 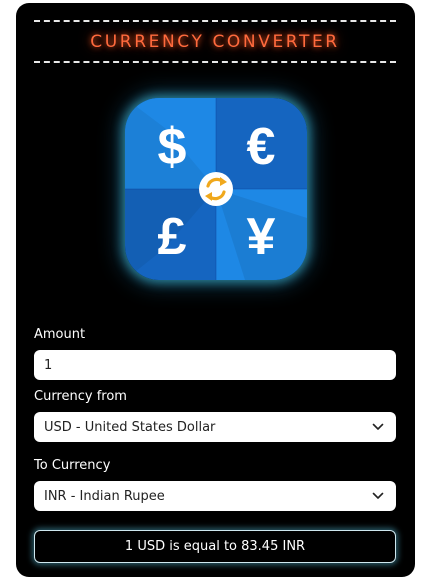 I want to click on swap-icon, so click(x=216, y=189).